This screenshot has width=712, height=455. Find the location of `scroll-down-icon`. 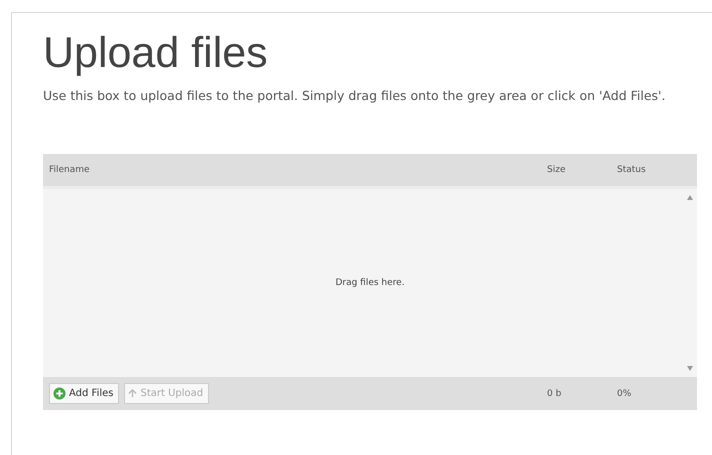

scroll-down-icon is located at coordinates (690, 368).